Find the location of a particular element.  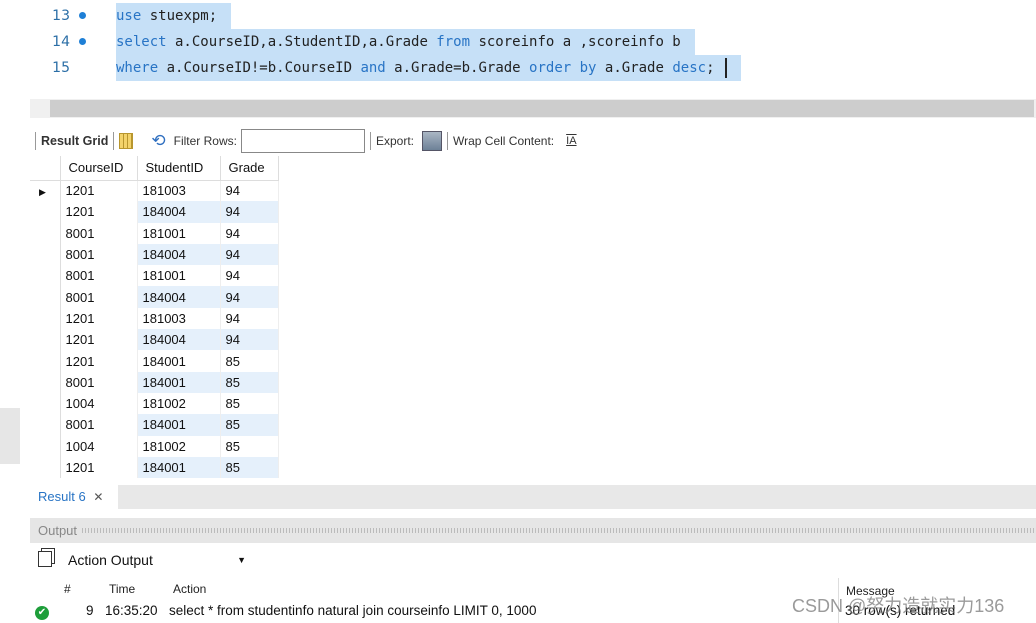

column-header: StudentID is located at coordinates (179, 168).